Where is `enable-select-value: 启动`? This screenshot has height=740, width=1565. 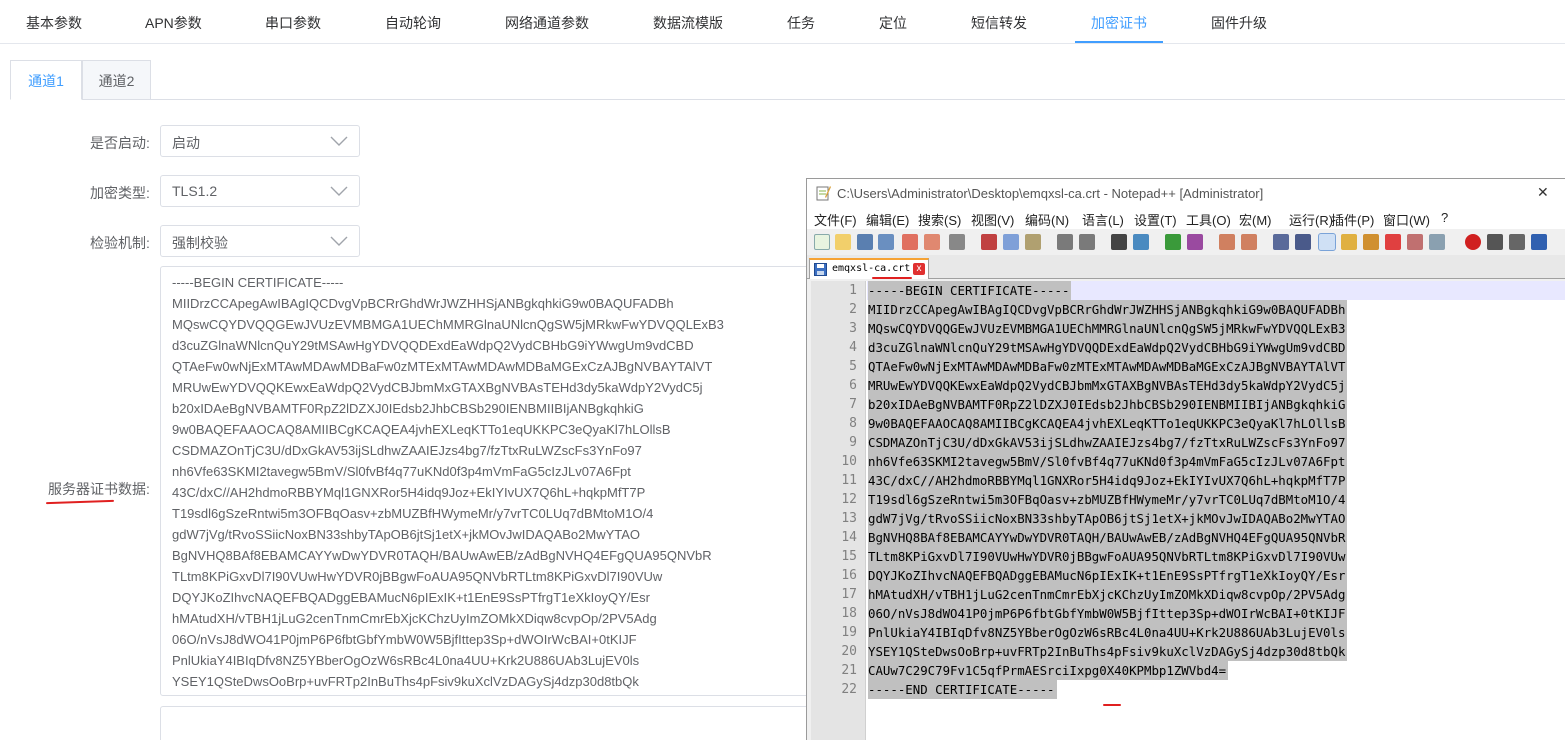
enable-select-value: 启动 is located at coordinates (186, 143).